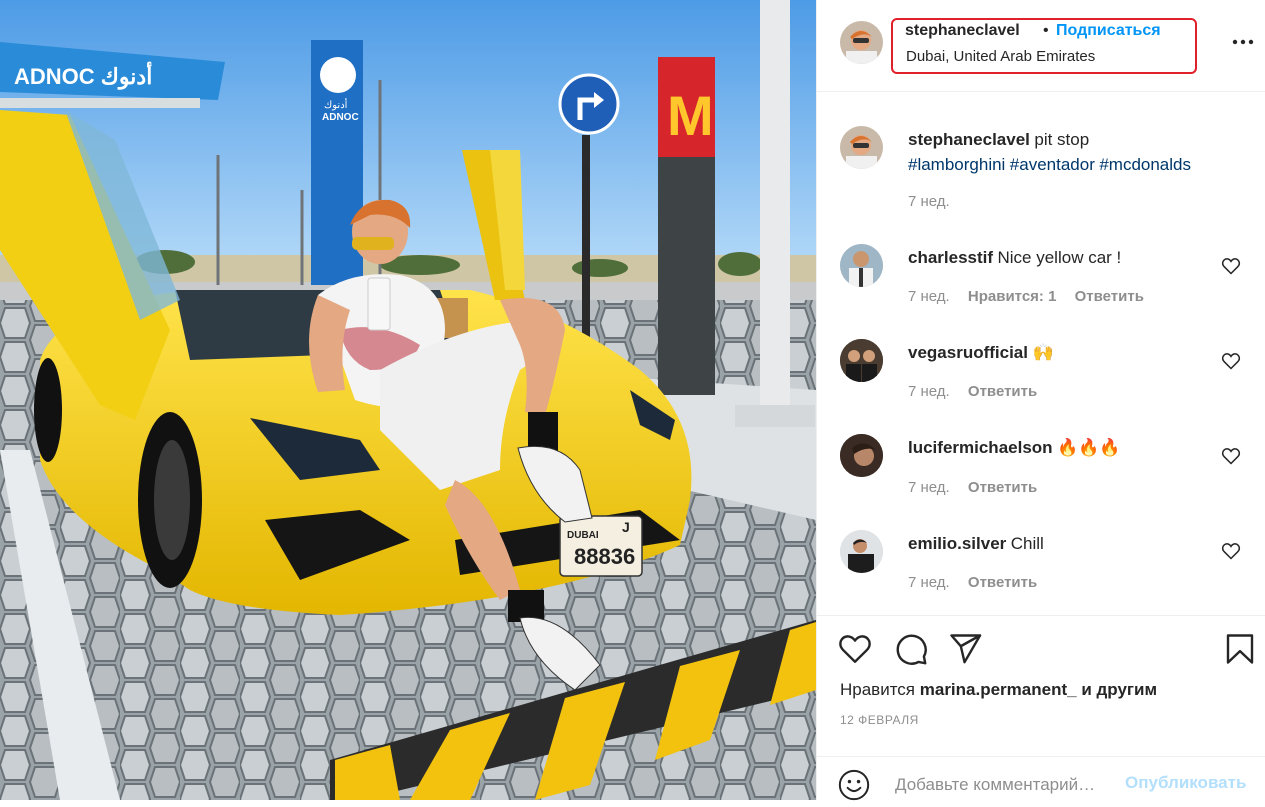 This screenshot has height=807, width=1265. I want to click on caption-username: stephaneclavel, so click(969, 139).